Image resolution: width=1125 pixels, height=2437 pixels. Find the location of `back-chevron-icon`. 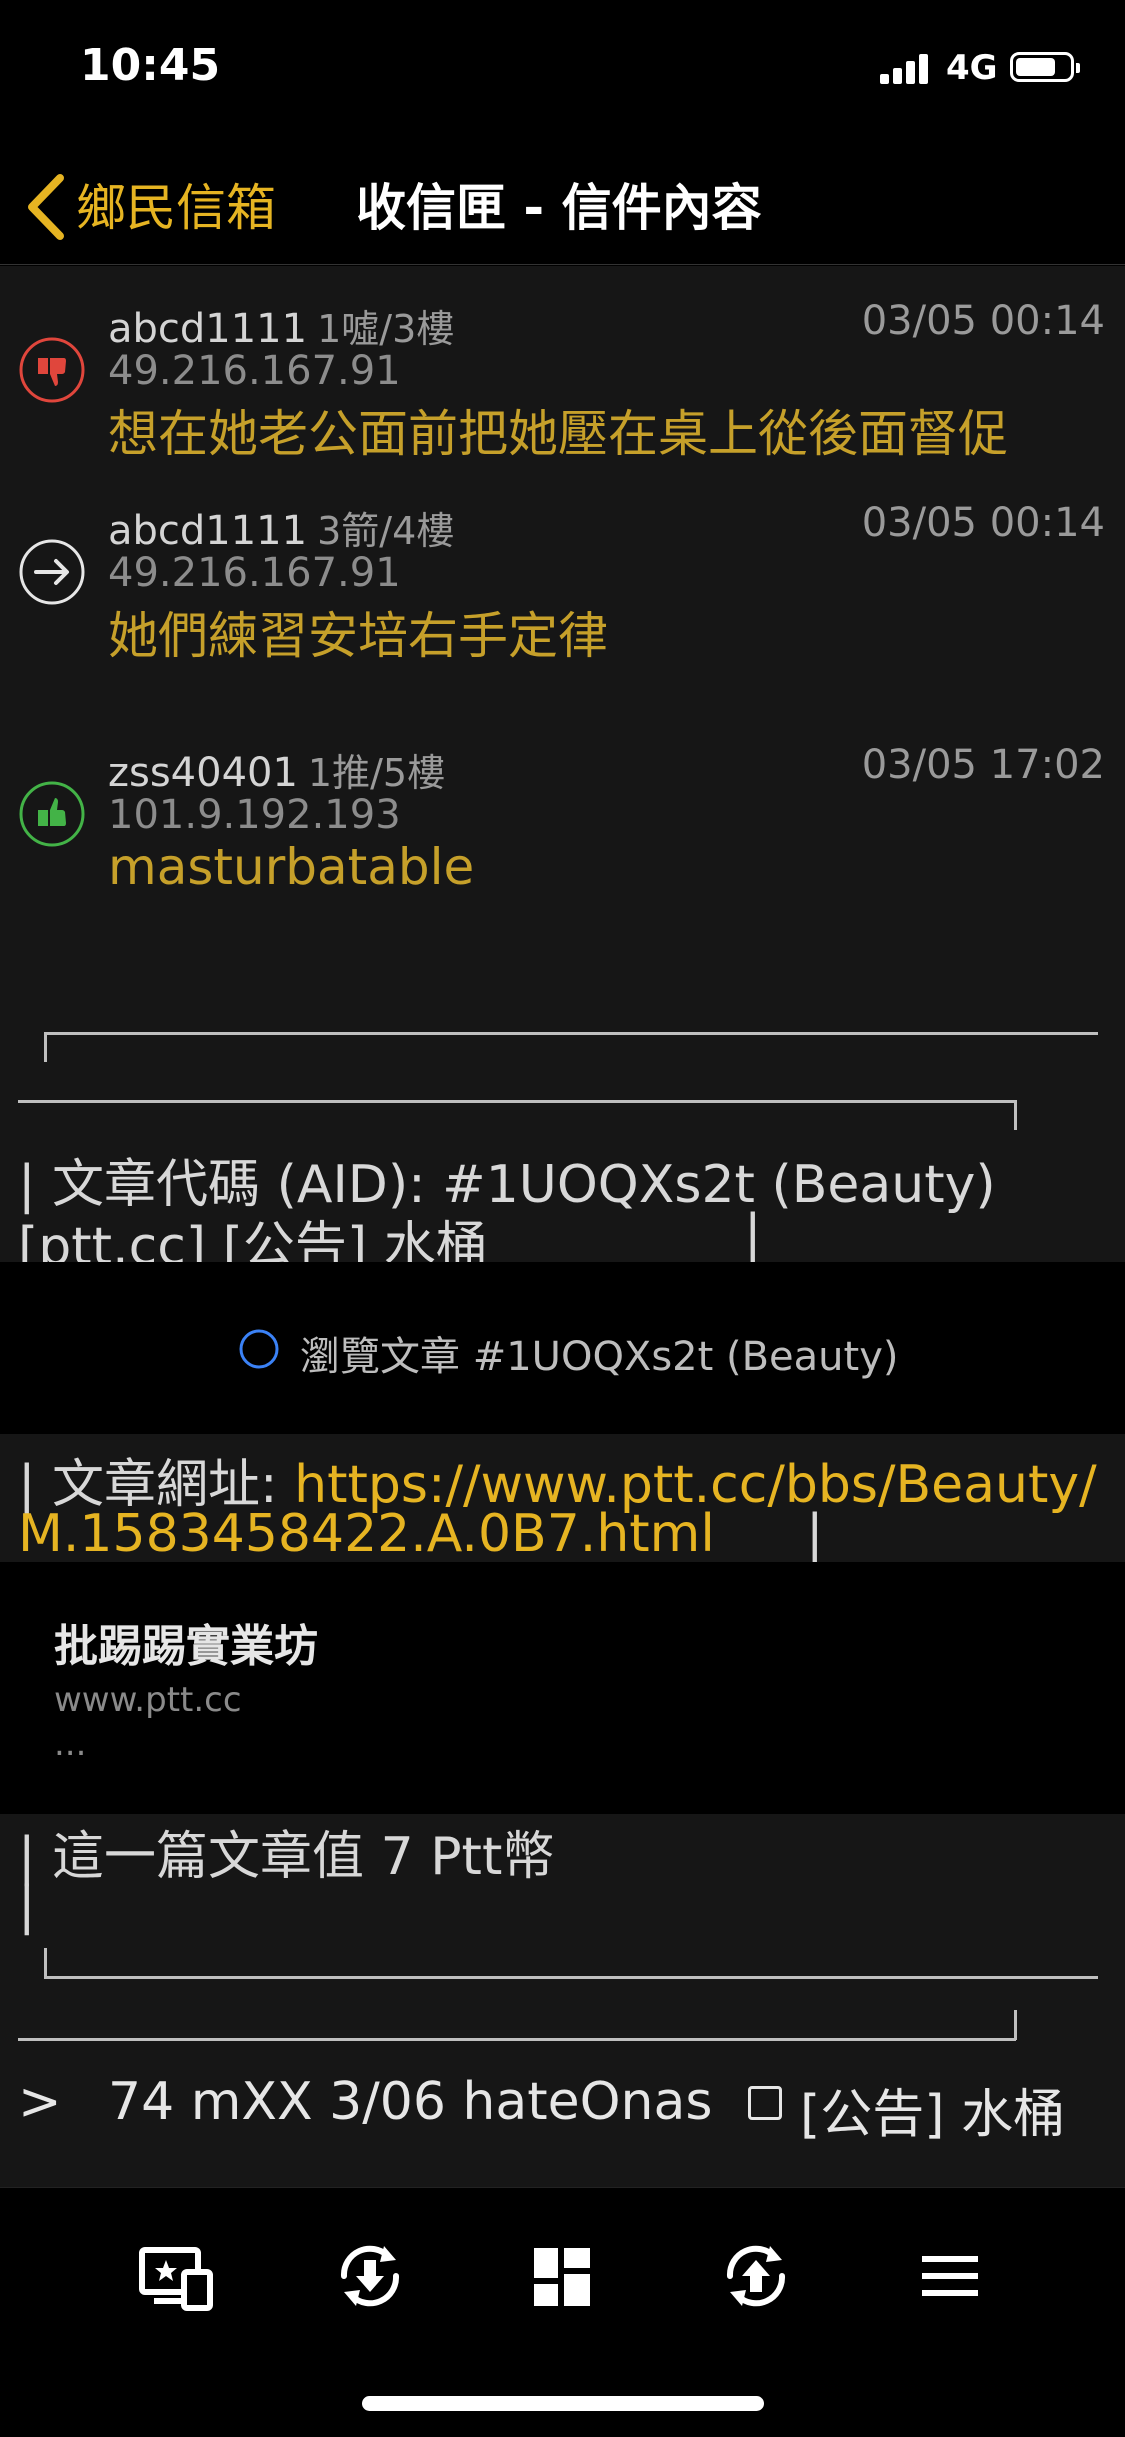

back-chevron-icon is located at coordinates (46, 207).